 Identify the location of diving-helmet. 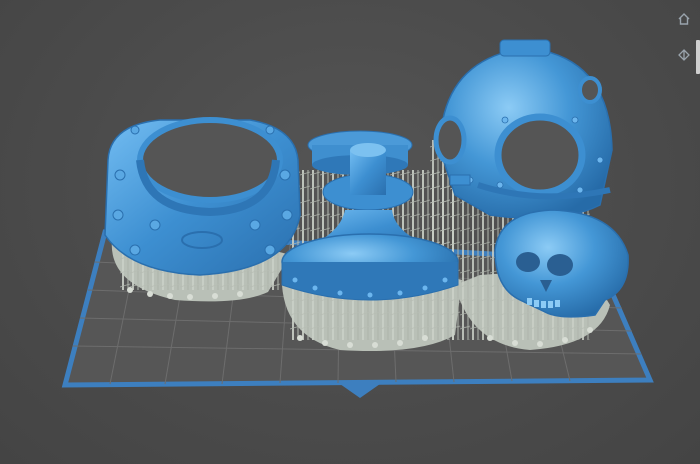
(523, 129).